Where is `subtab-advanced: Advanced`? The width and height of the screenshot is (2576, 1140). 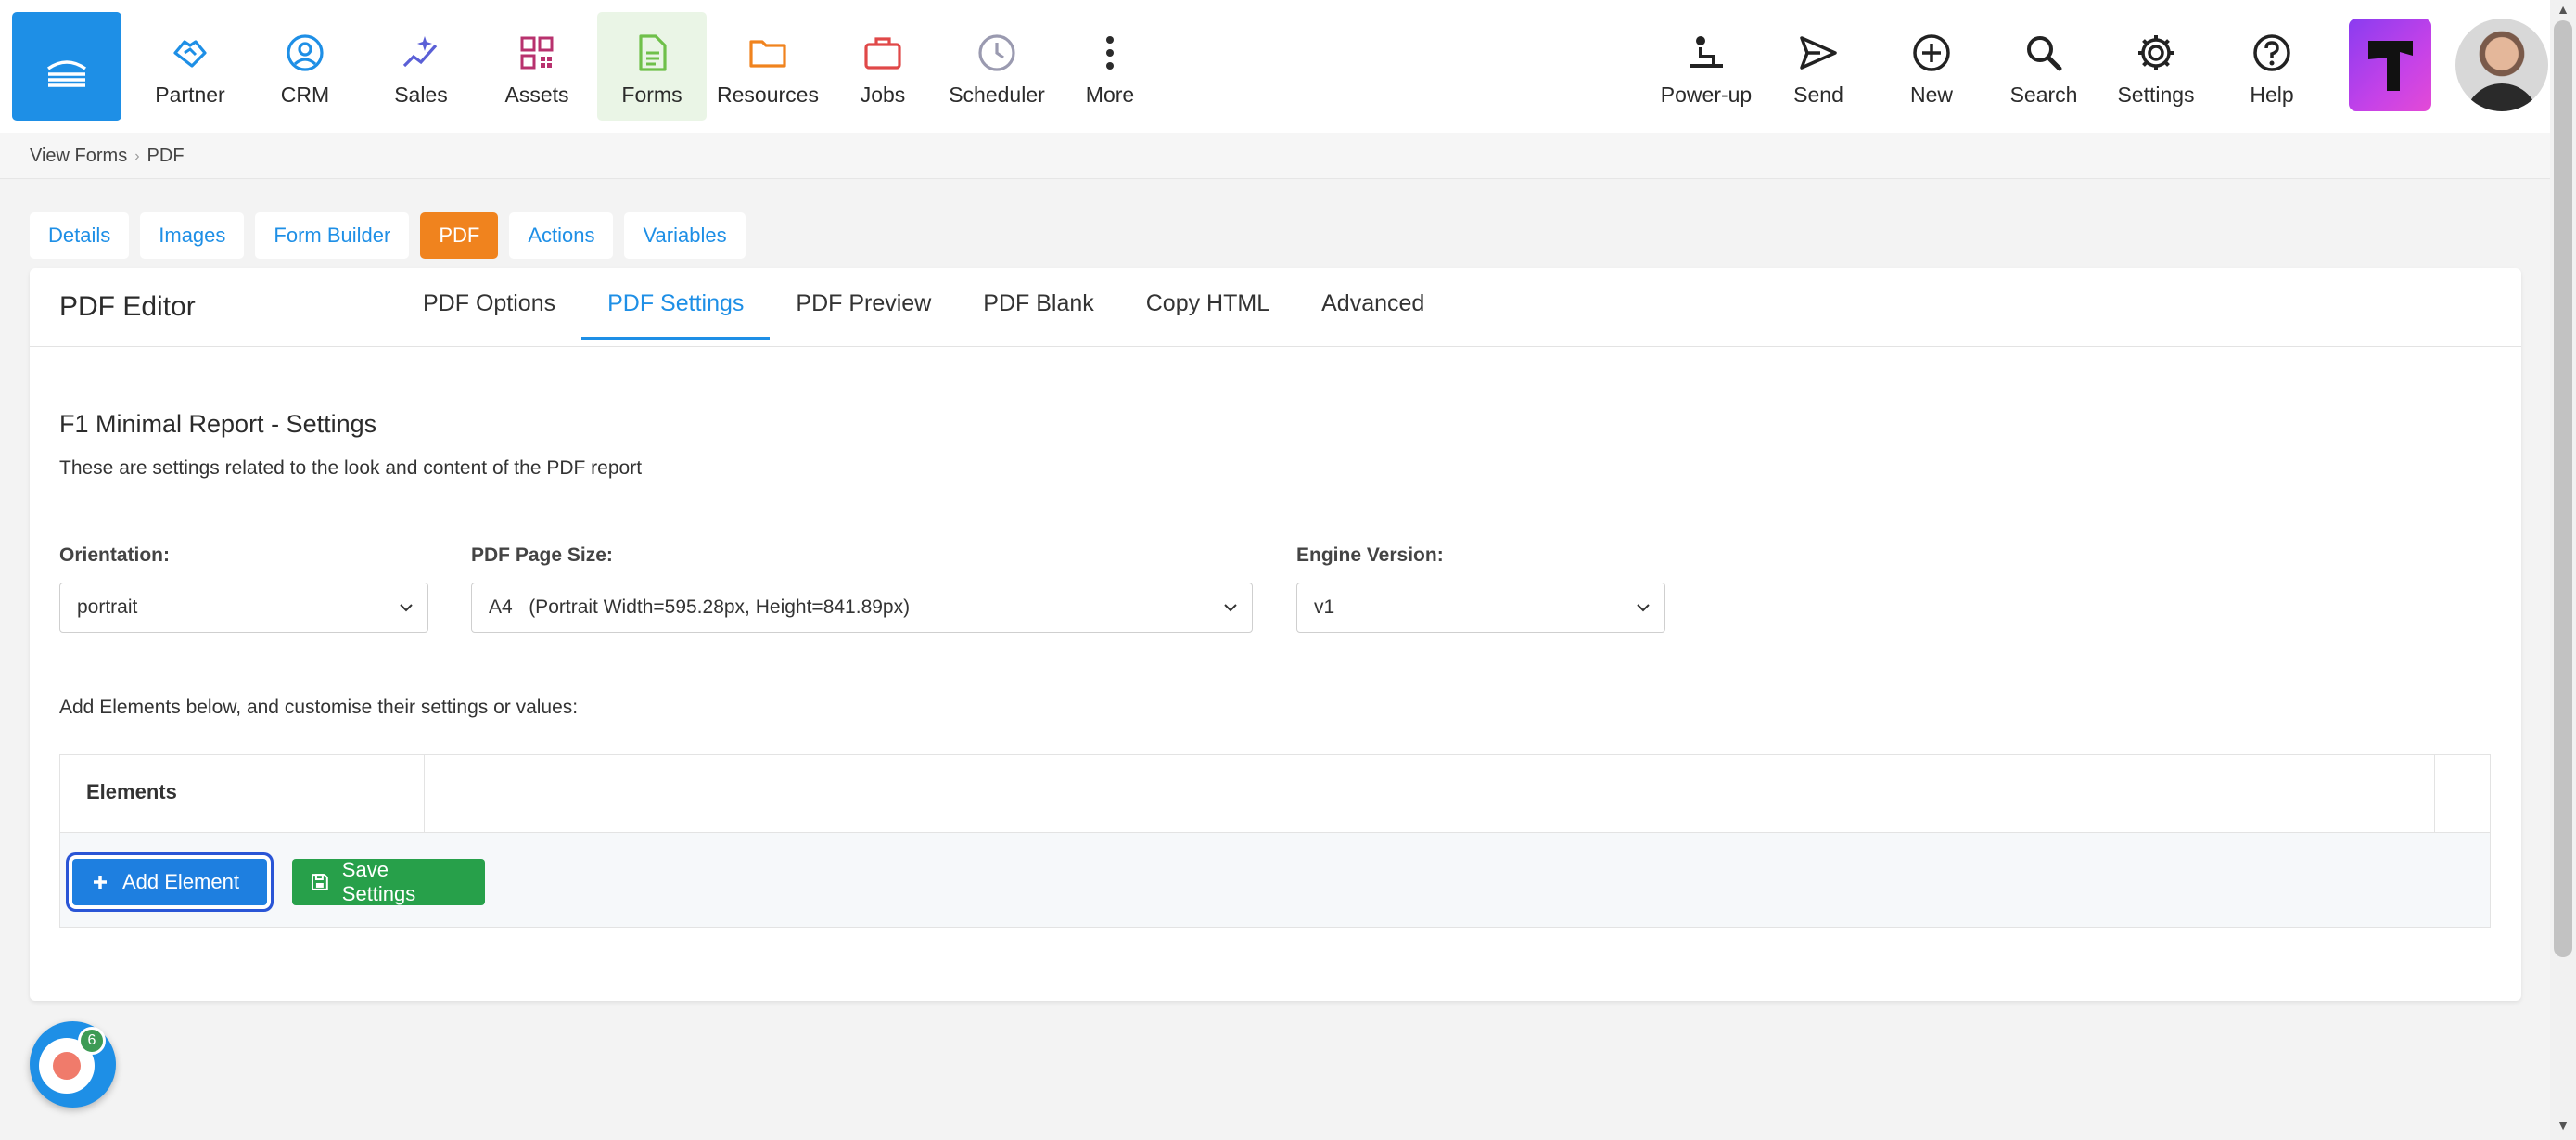 subtab-advanced: Advanced is located at coordinates (1372, 302).